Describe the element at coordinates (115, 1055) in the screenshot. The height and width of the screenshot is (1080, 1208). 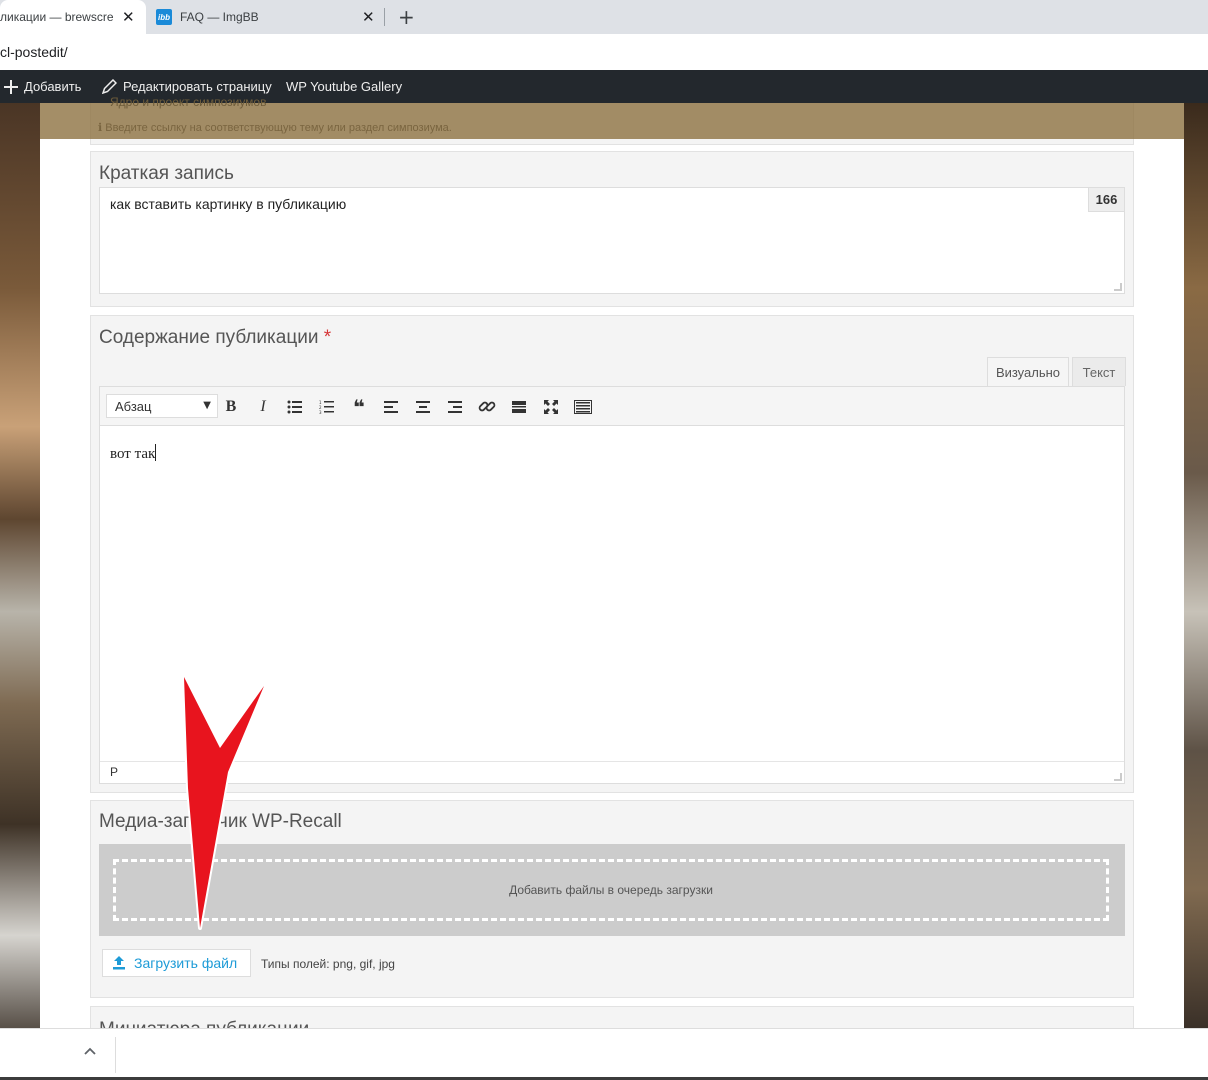
I see `download-bar-separator` at that location.